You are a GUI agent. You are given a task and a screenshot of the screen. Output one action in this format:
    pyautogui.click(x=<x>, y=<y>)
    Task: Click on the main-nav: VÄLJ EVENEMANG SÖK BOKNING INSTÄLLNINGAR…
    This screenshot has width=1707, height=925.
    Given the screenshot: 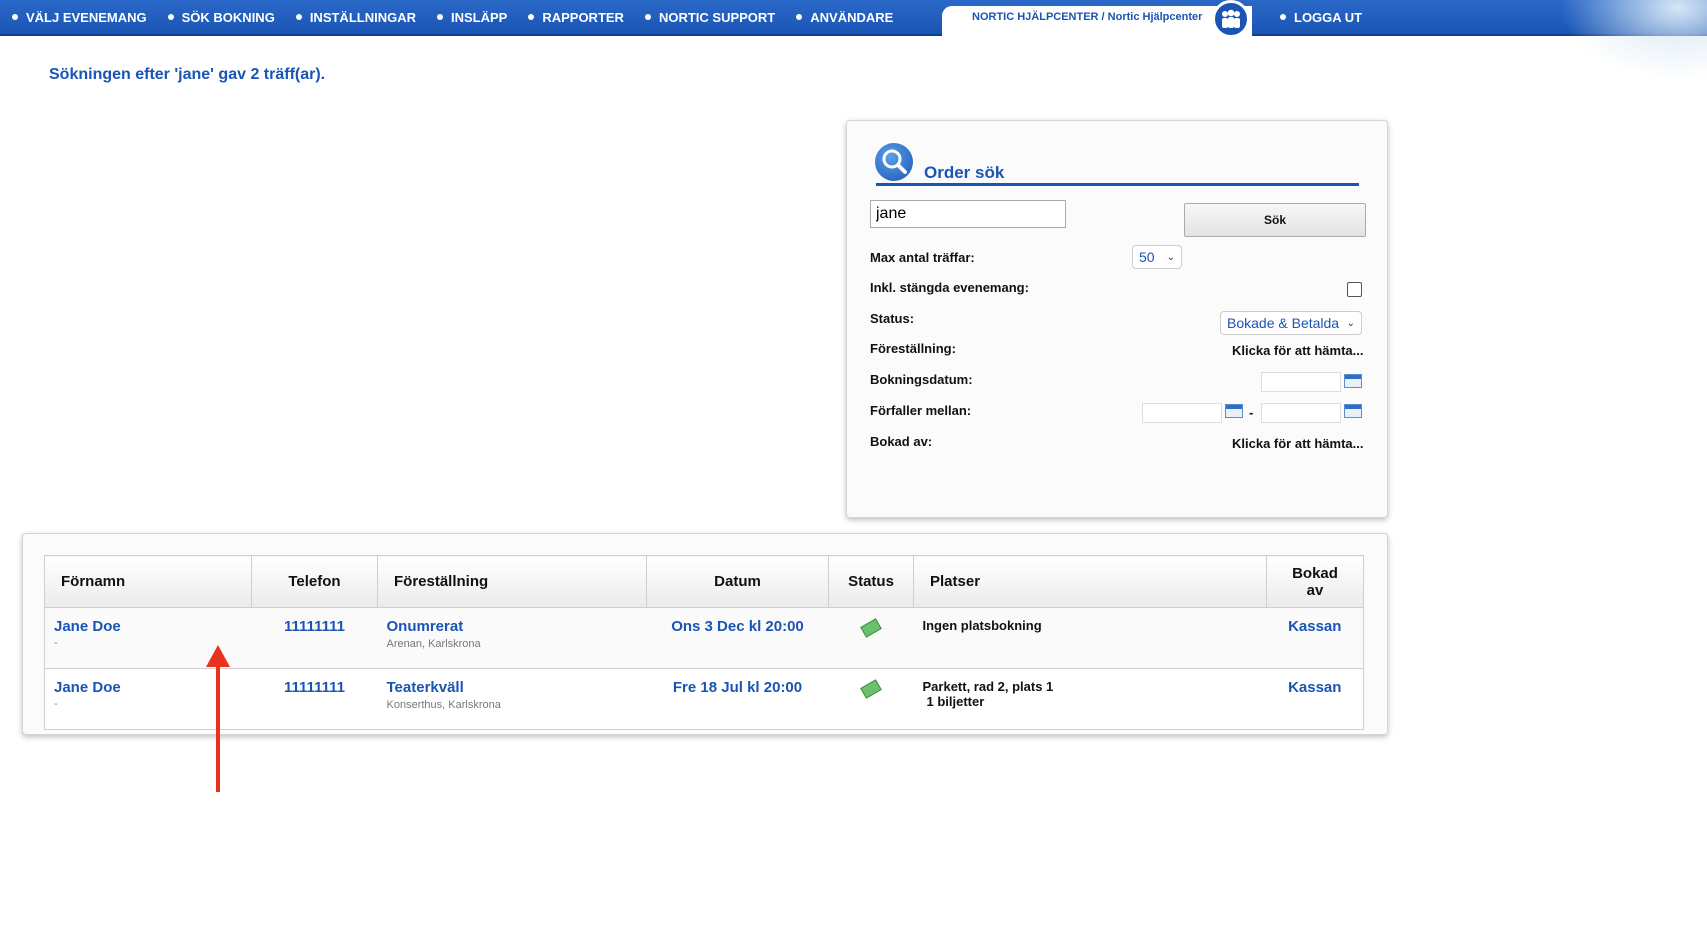 What is the action you would take?
    pyautogui.click(x=451, y=17)
    